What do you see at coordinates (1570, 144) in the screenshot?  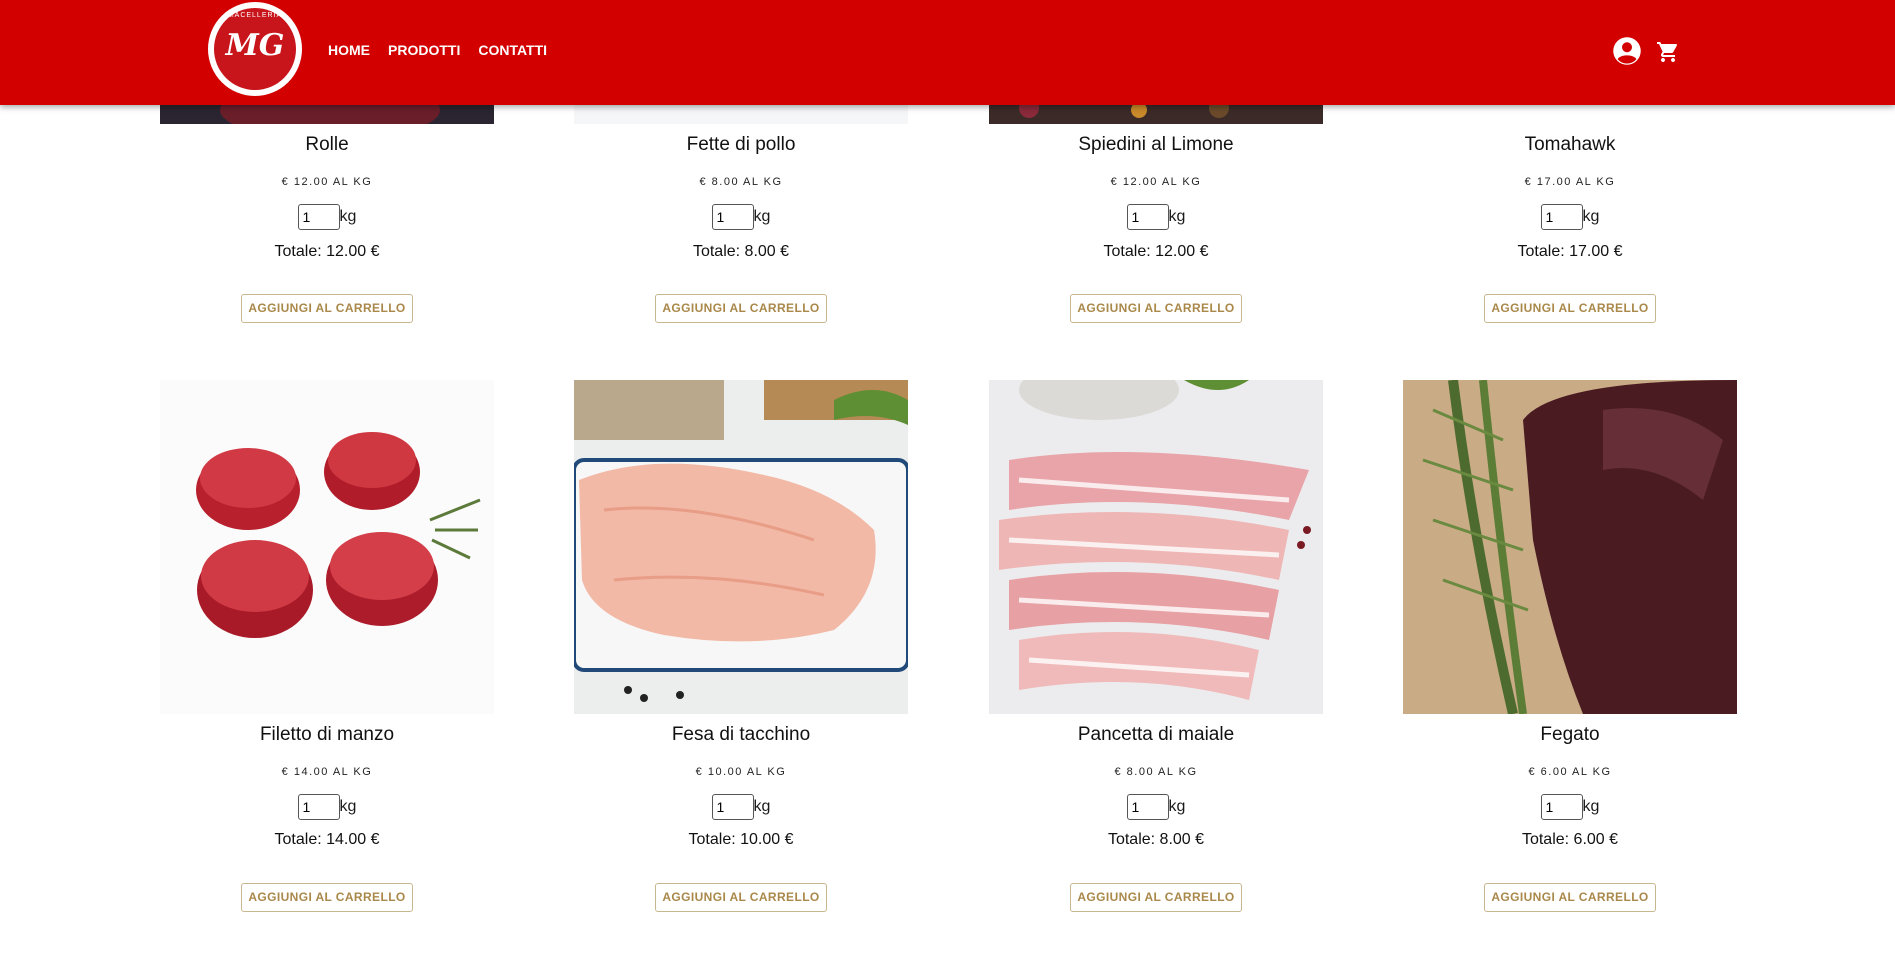 I see `product-name: Tomahawk` at bounding box center [1570, 144].